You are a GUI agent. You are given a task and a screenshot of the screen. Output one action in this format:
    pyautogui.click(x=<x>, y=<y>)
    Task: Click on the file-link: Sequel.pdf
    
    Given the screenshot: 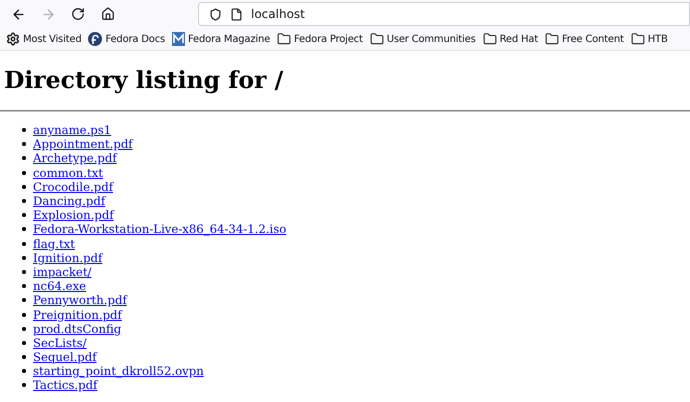 What is the action you would take?
    pyautogui.click(x=65, y=357)
    